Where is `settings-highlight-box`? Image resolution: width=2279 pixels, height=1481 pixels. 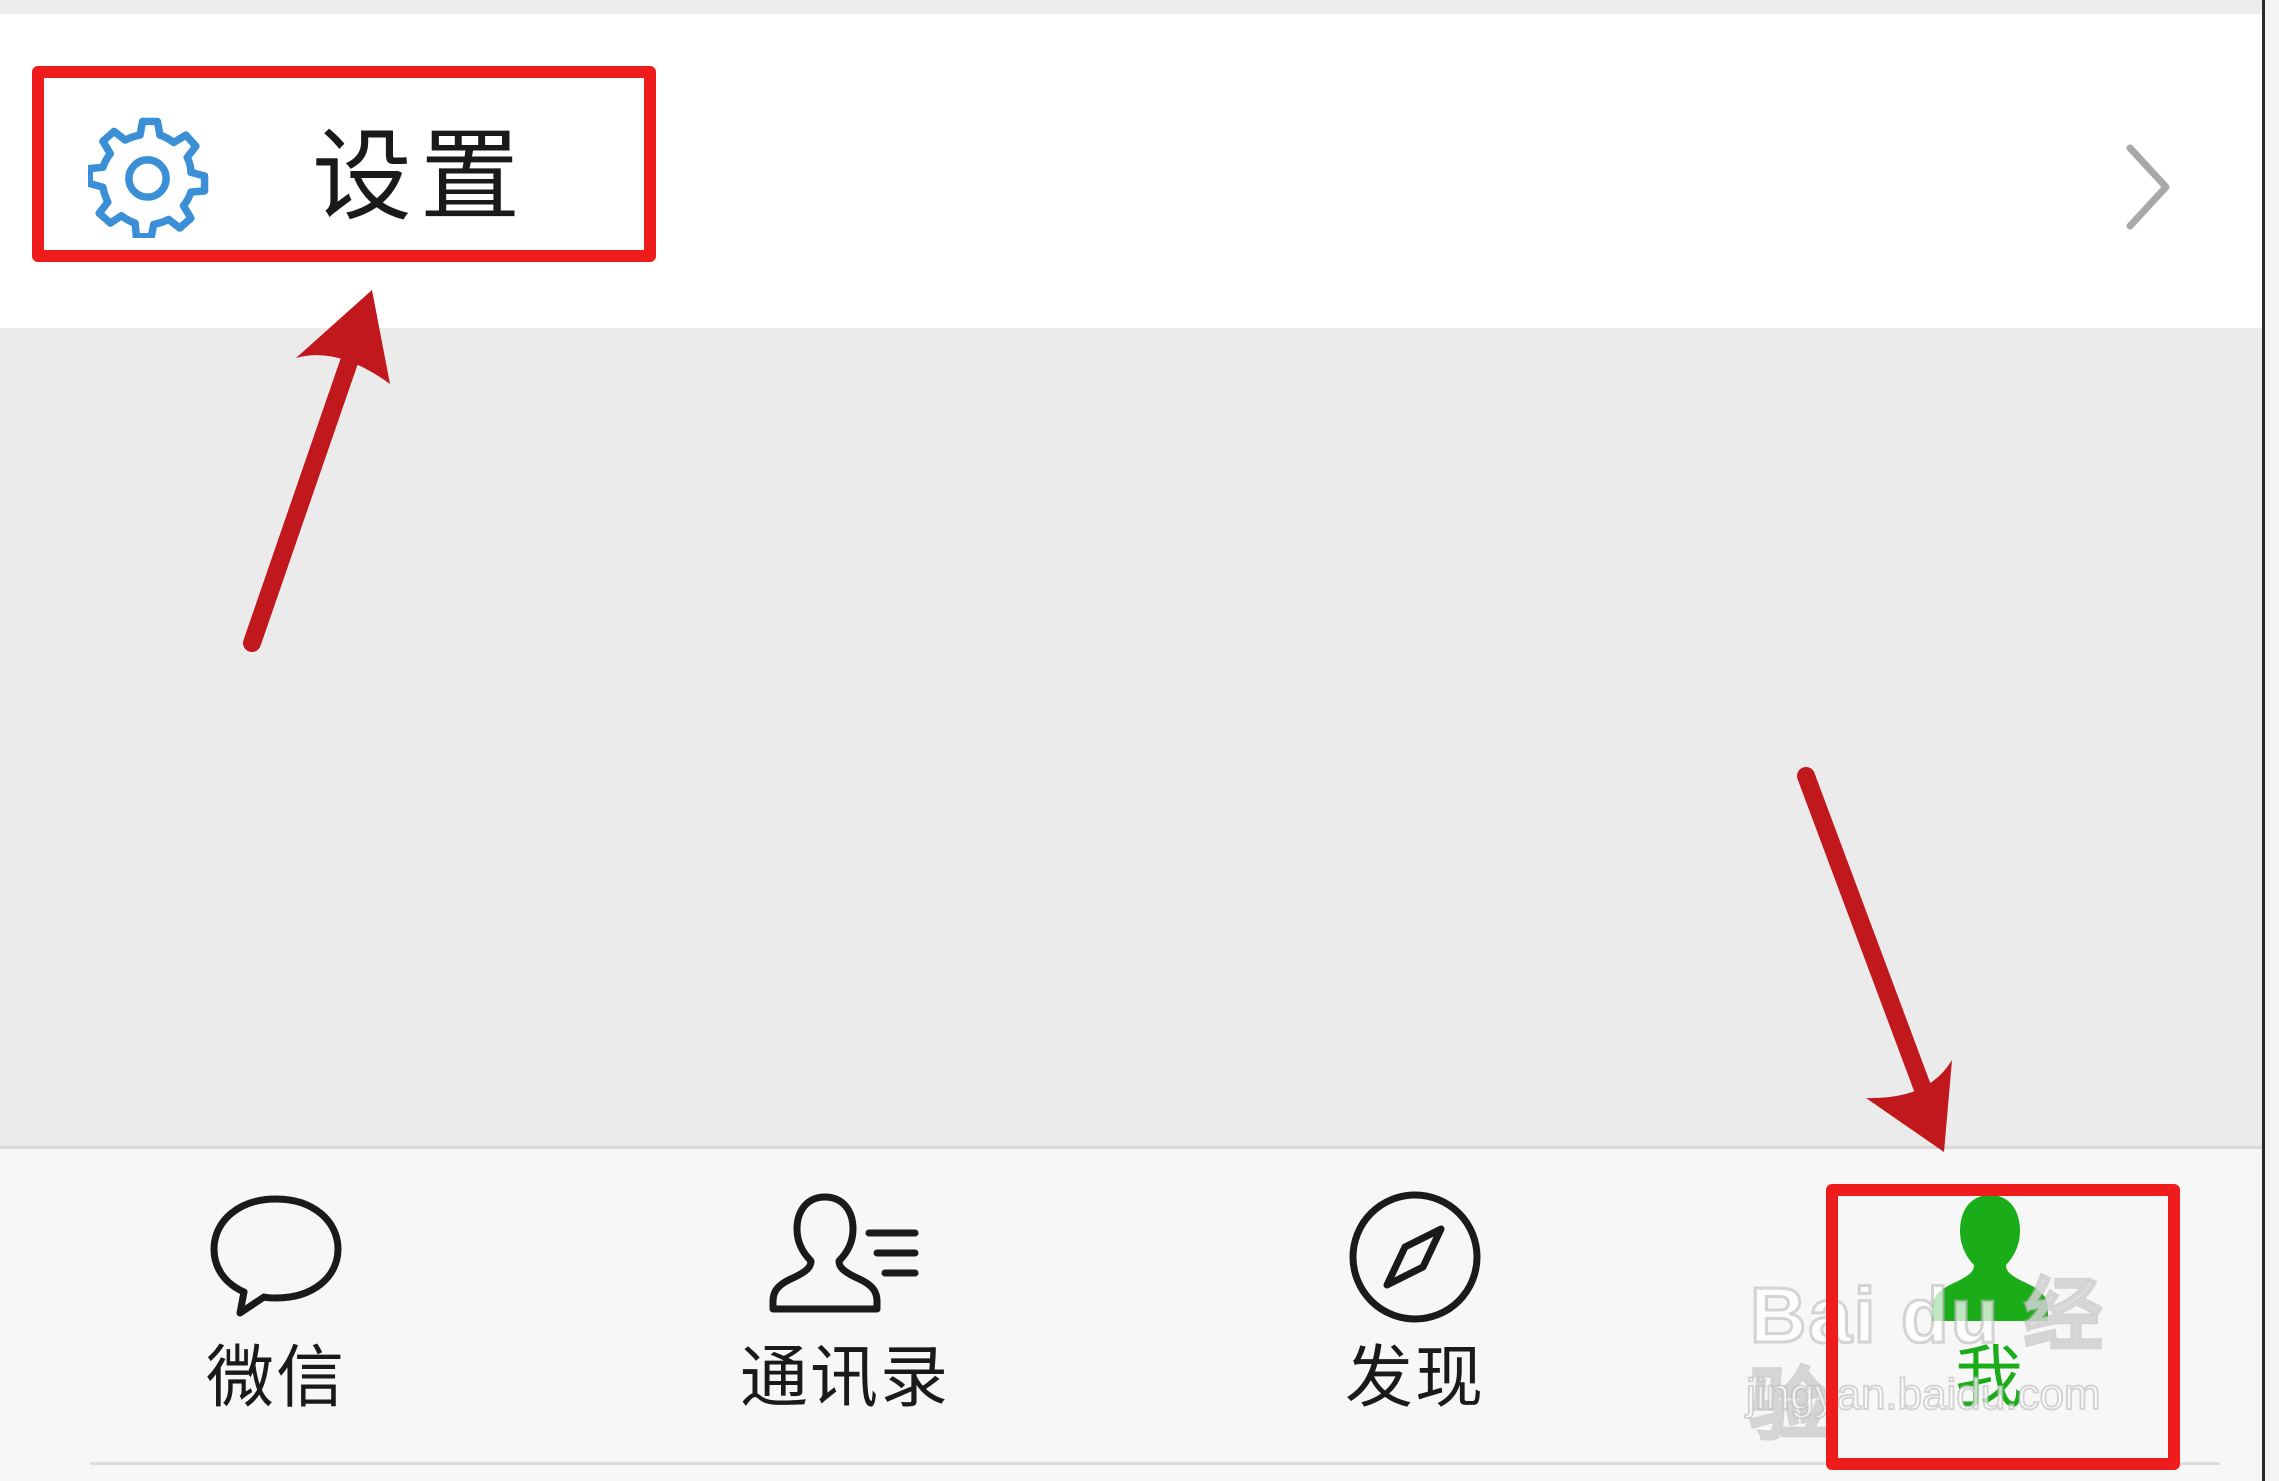
settings-highlight-box is located at coordinates (344, 164).